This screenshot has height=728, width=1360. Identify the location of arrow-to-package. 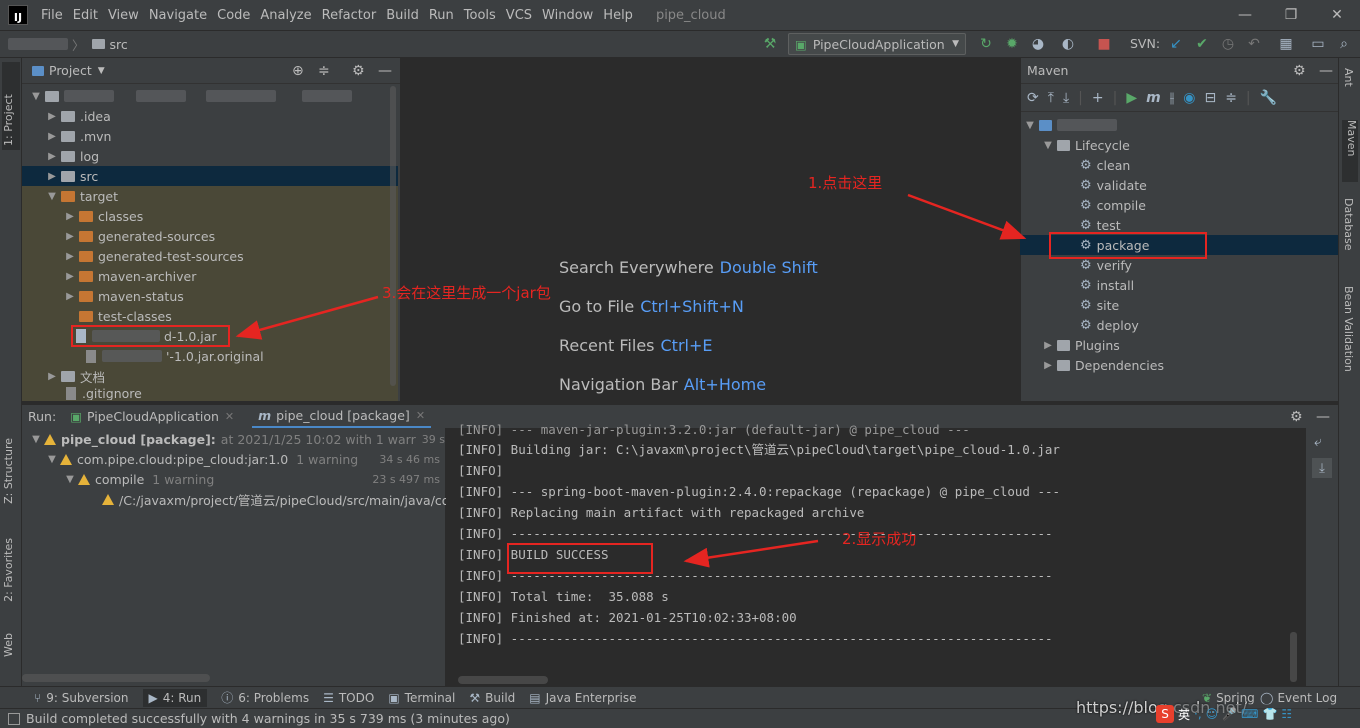
(967, 216).